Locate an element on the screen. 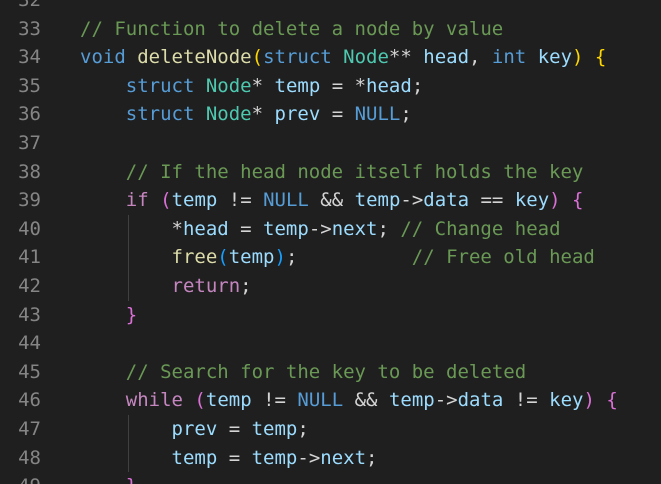 The image size is (661, 484). code-line: 37 is located at coordinates (330, 143).